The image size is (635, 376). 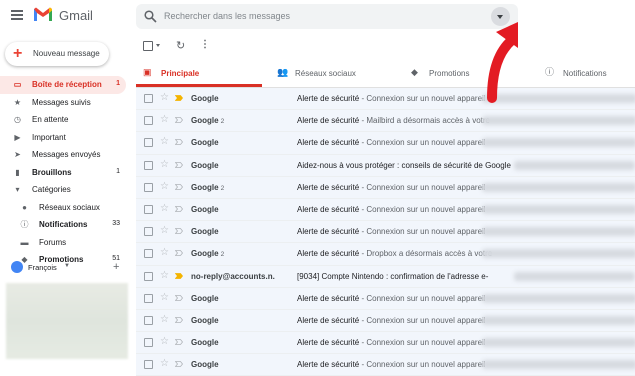 I want to click on select-menu-chevron-icon, so click(x=158, y=45).